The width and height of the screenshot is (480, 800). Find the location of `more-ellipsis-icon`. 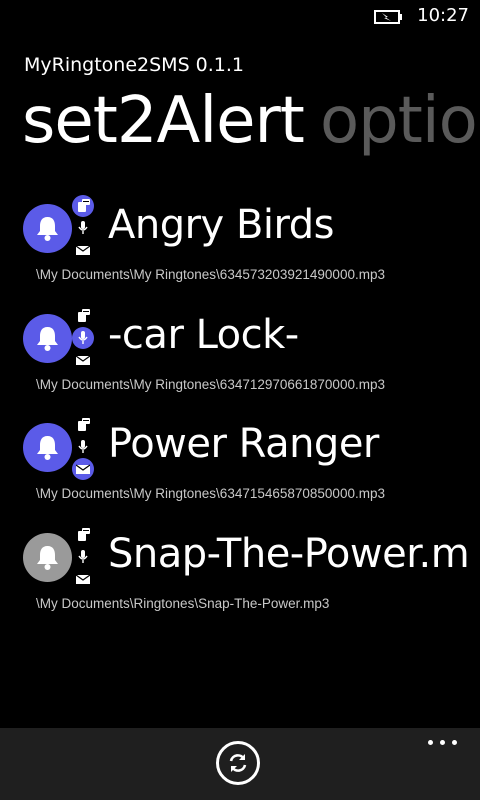

more-ellipsis-icon is located at coordinates (430, 742).